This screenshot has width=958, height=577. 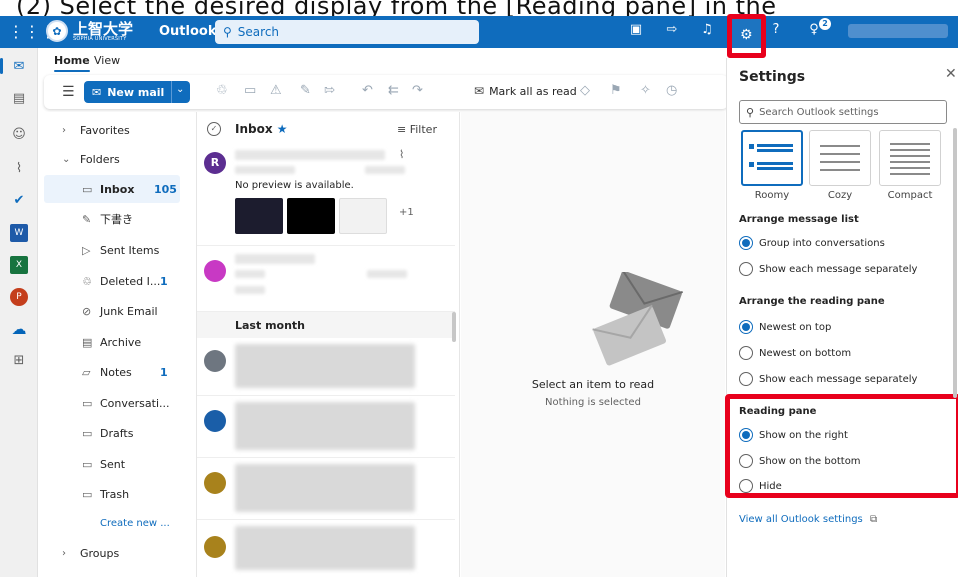 I want to click on inbox-title: Inbox ★, so click(x=261, y=129).